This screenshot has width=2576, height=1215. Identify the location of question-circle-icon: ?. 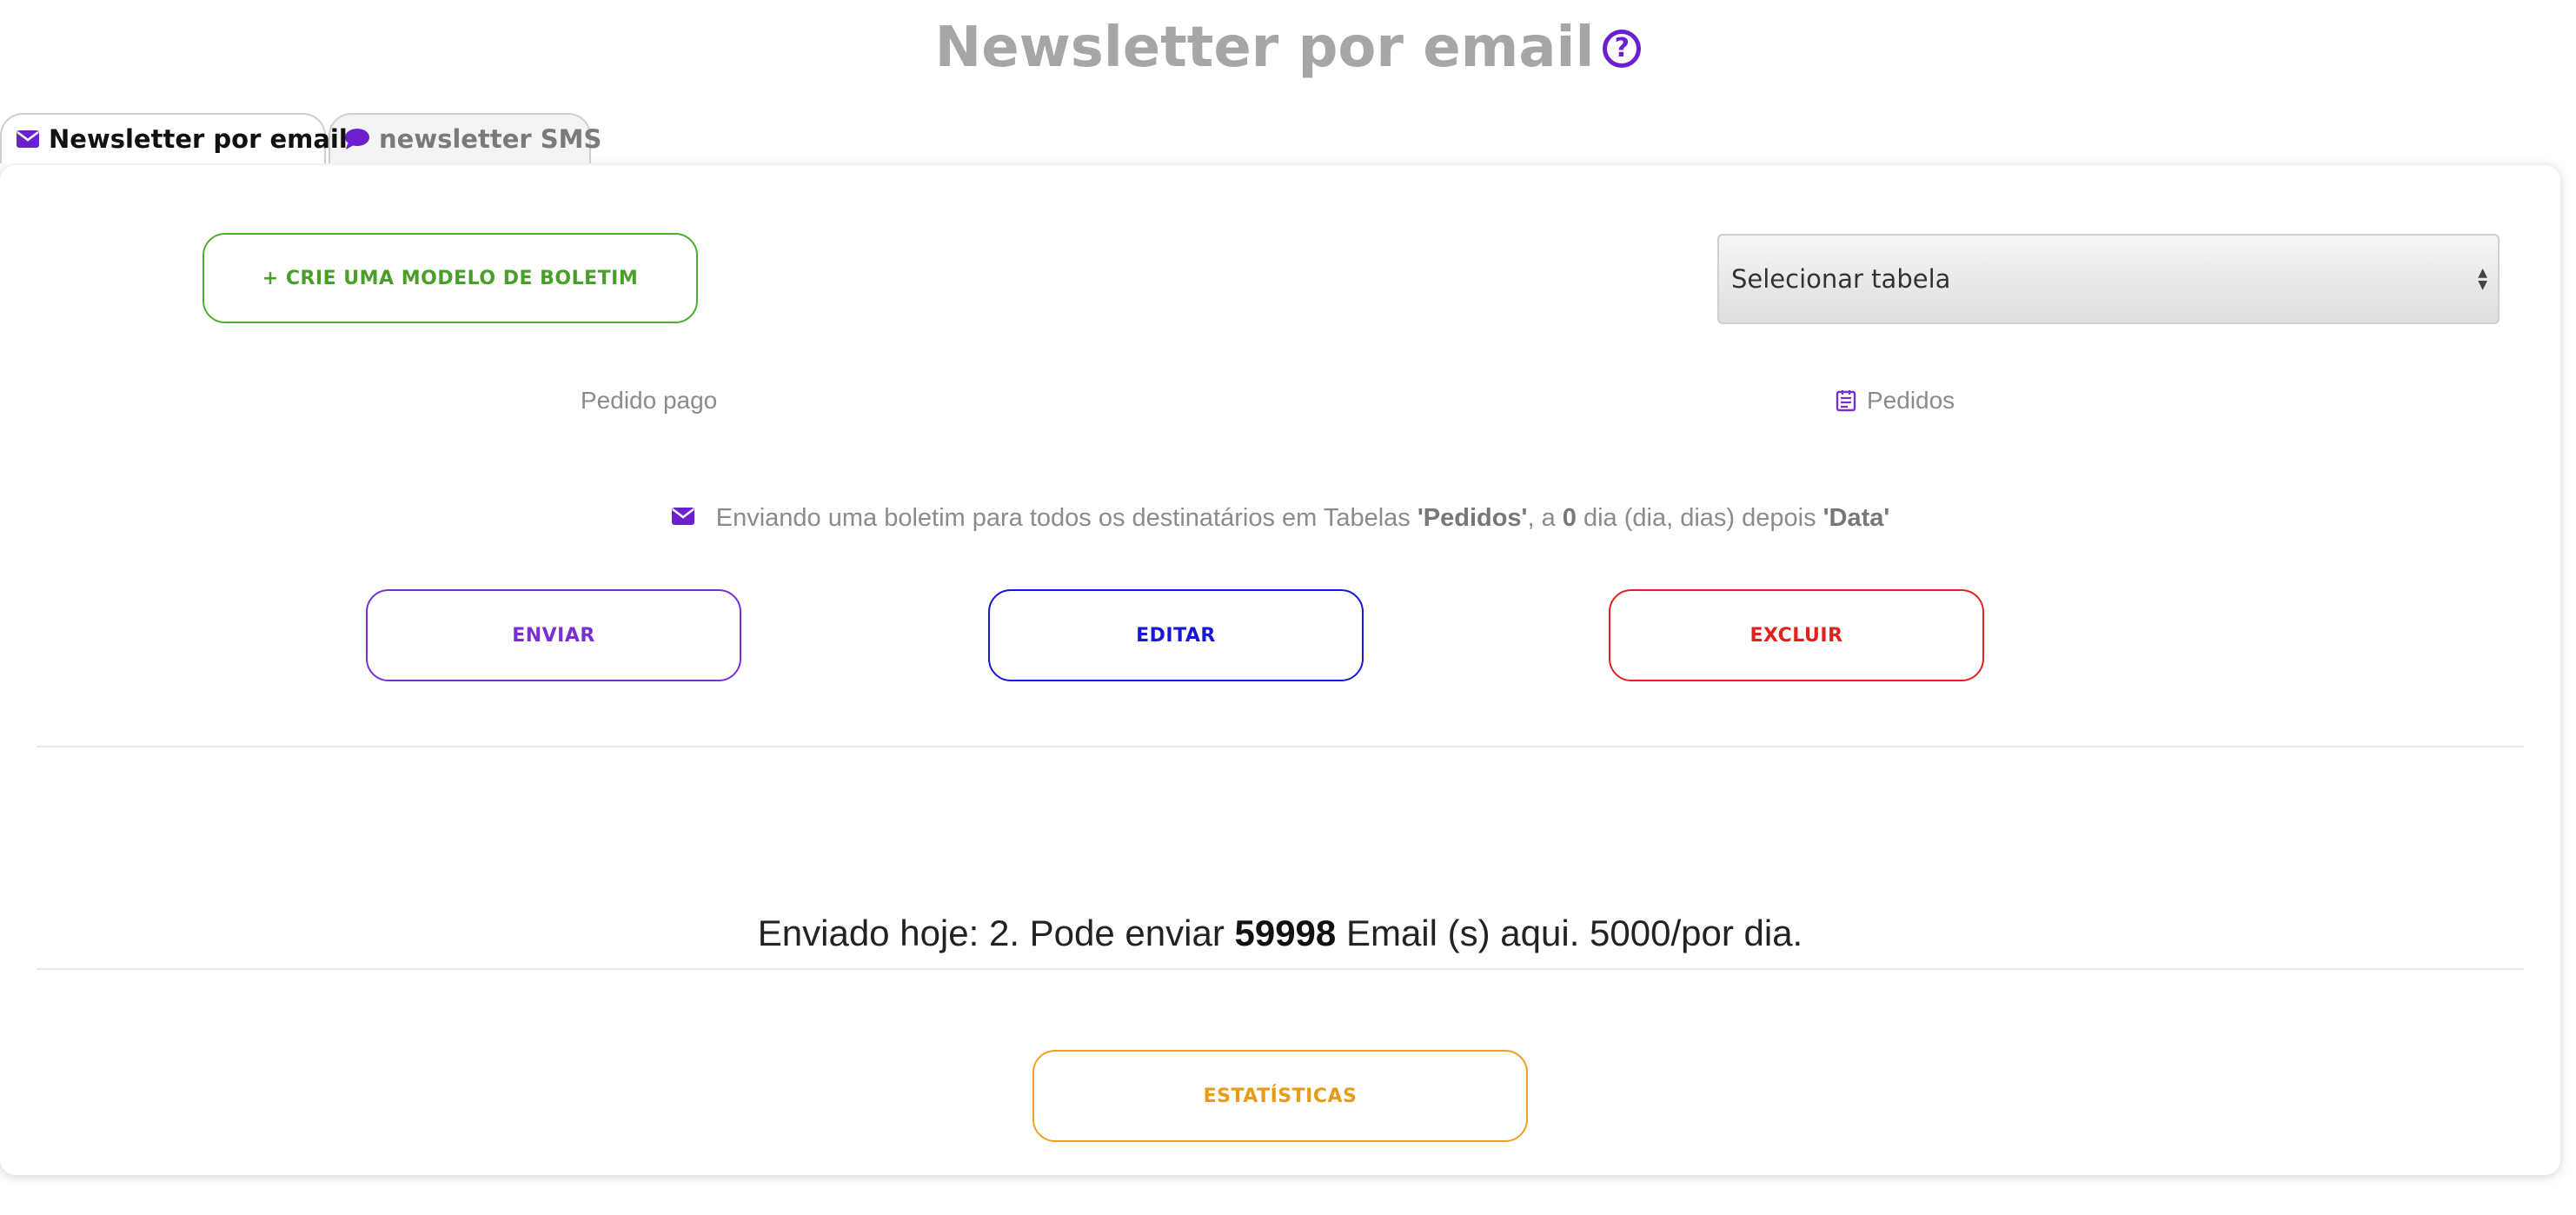
(1622, 49).